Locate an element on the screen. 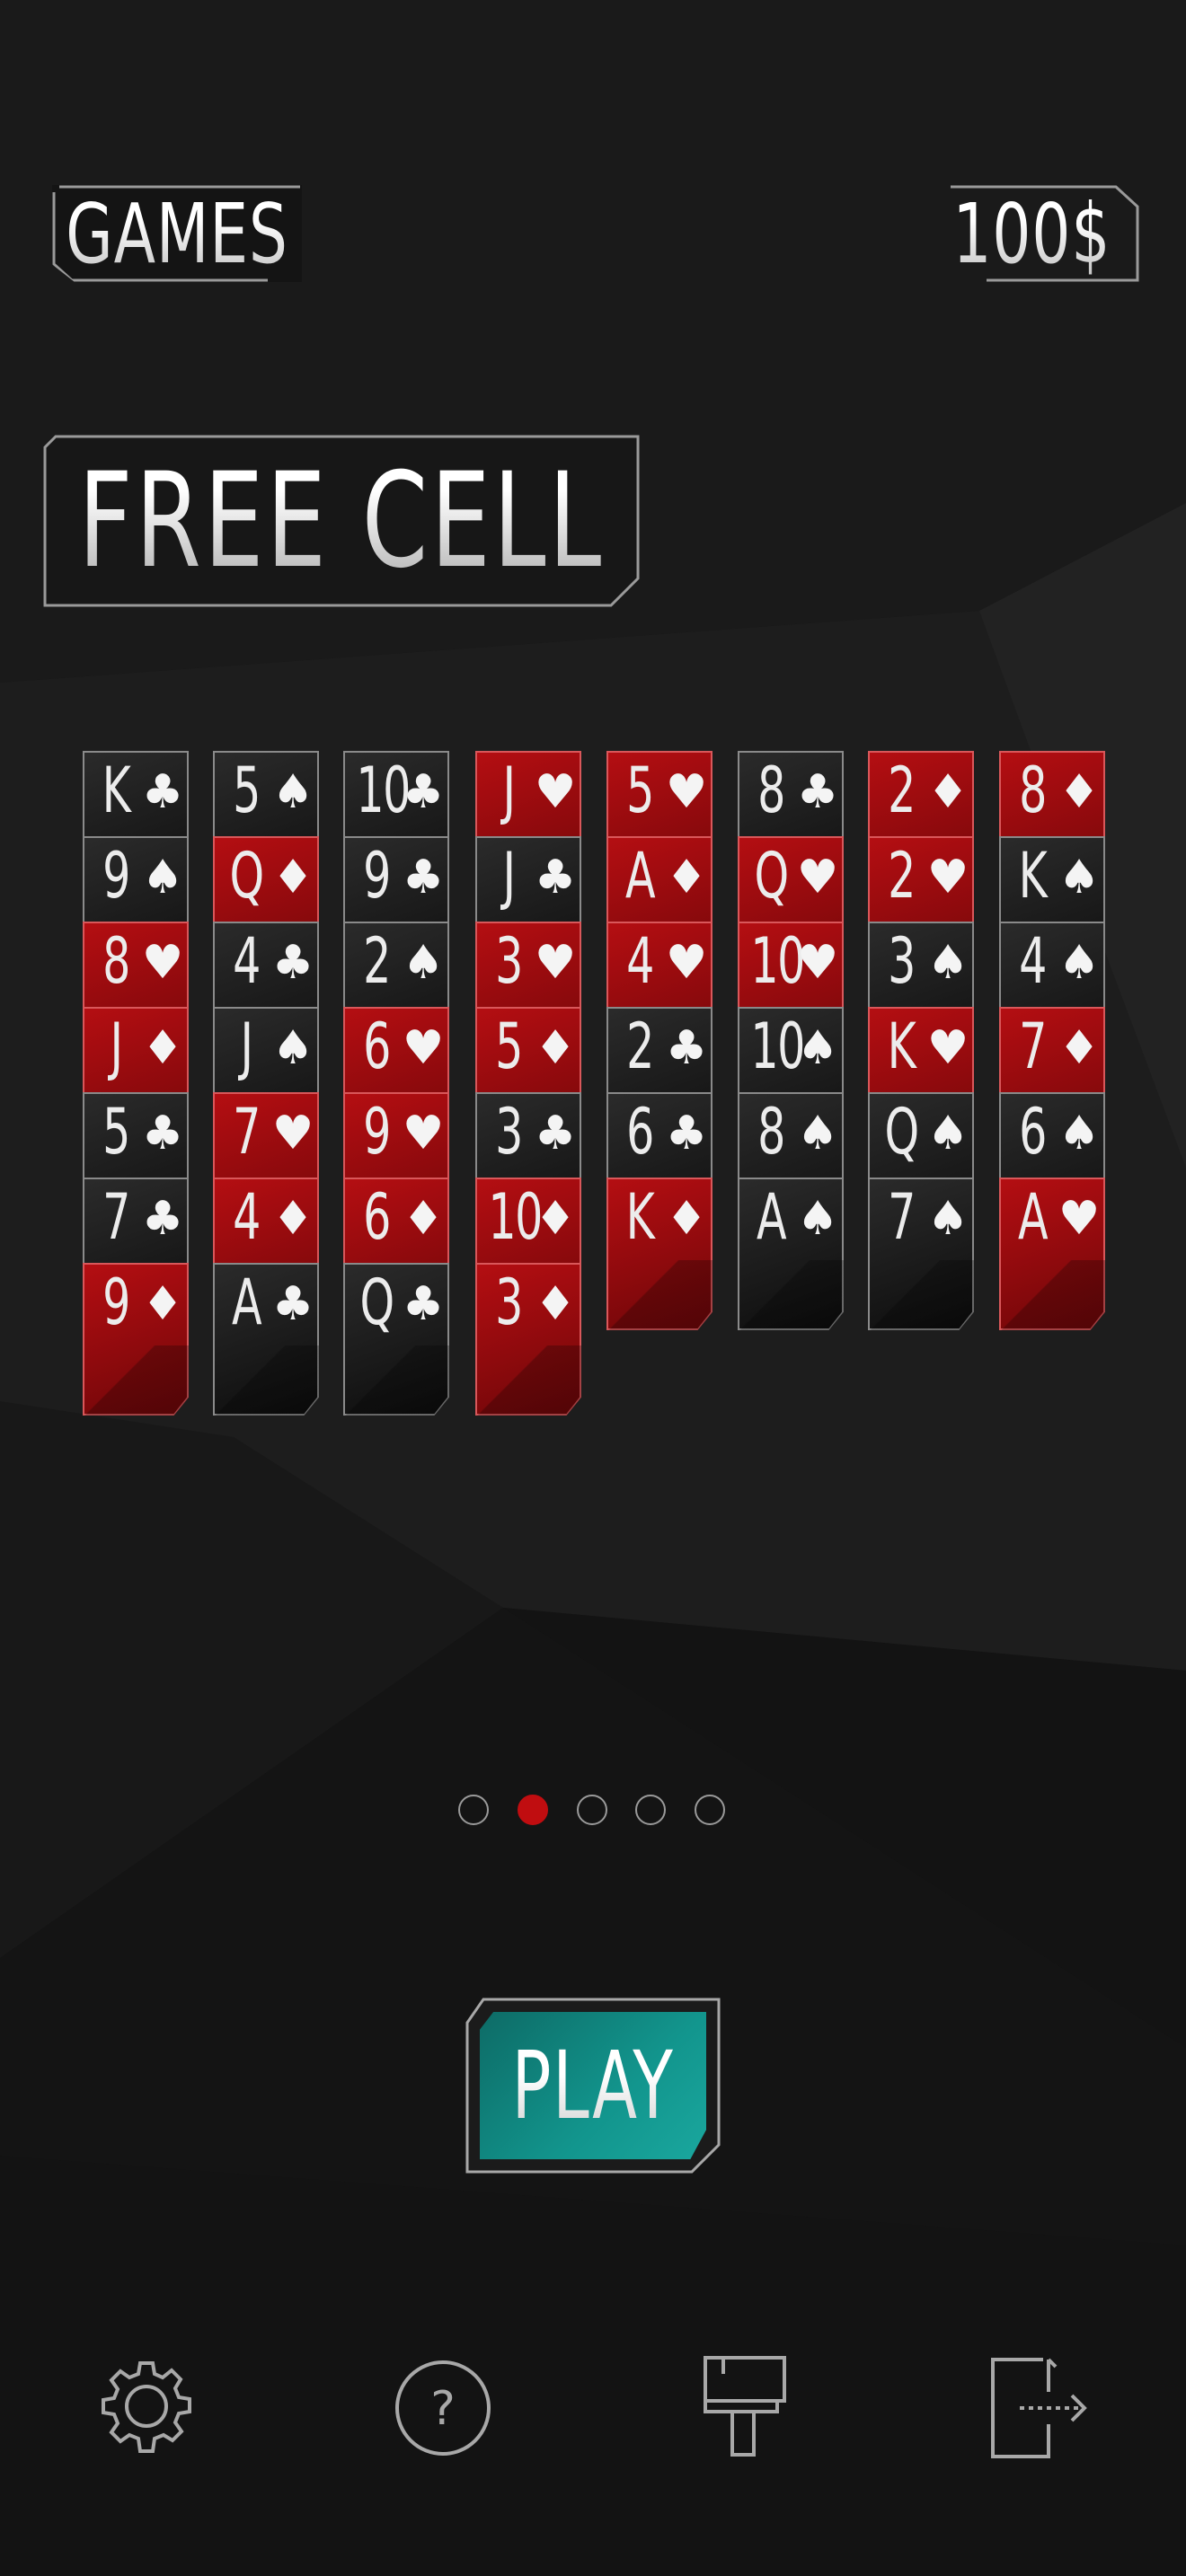 This screenshot has width=1186, height=2576. card-rank: 8 is located at coordinates (1033, 790).